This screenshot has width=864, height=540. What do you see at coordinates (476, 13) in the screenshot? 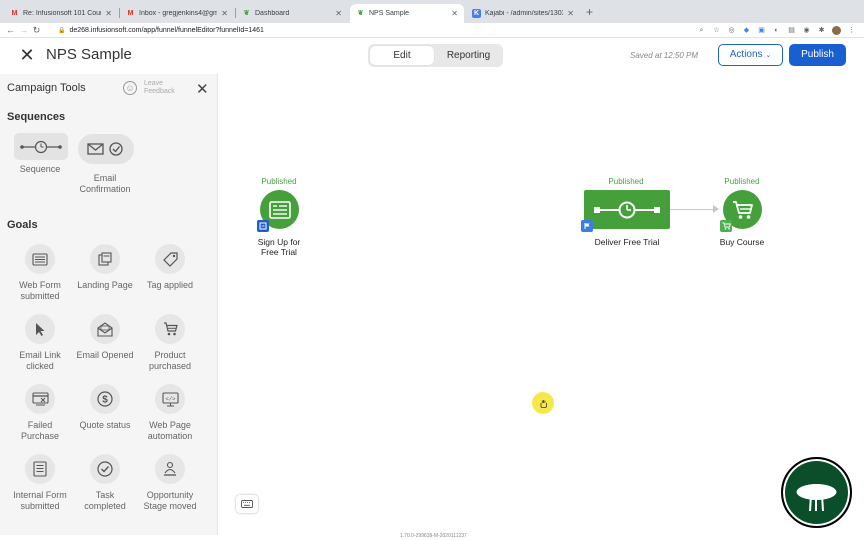
I see `kajabi-icon: K` at bounding box center [476, 13].